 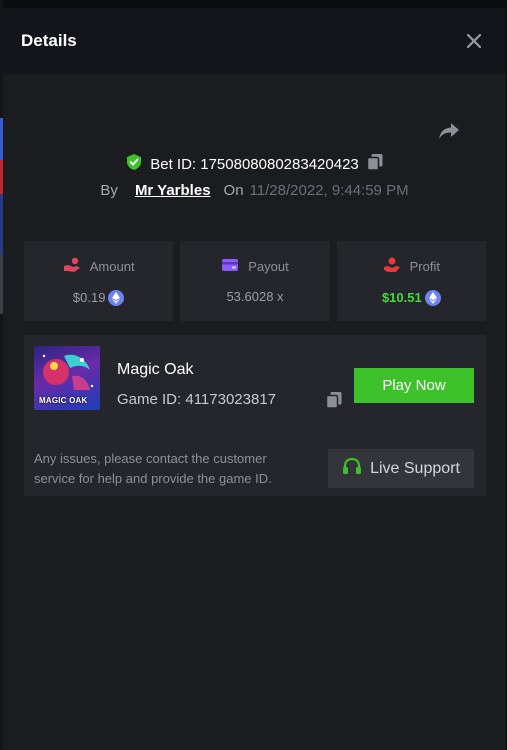 What do you see at coordinates (112, 266) in the screenshot?
I see `stat-amount-label: Amount` at bounding box center [112, 266].